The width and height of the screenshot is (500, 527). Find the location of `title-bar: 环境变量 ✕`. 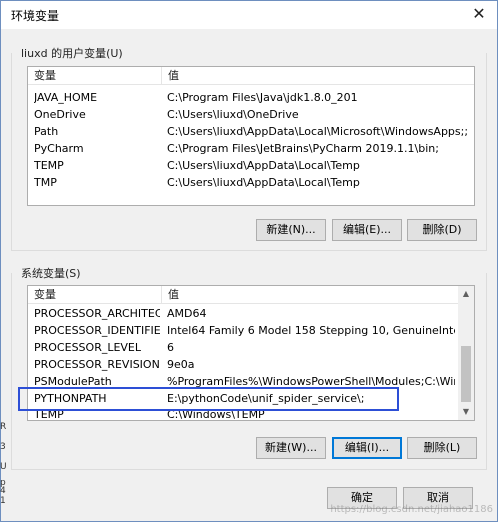

title-bar: 环境变量 ✕ is located at coordinates (249, 15).